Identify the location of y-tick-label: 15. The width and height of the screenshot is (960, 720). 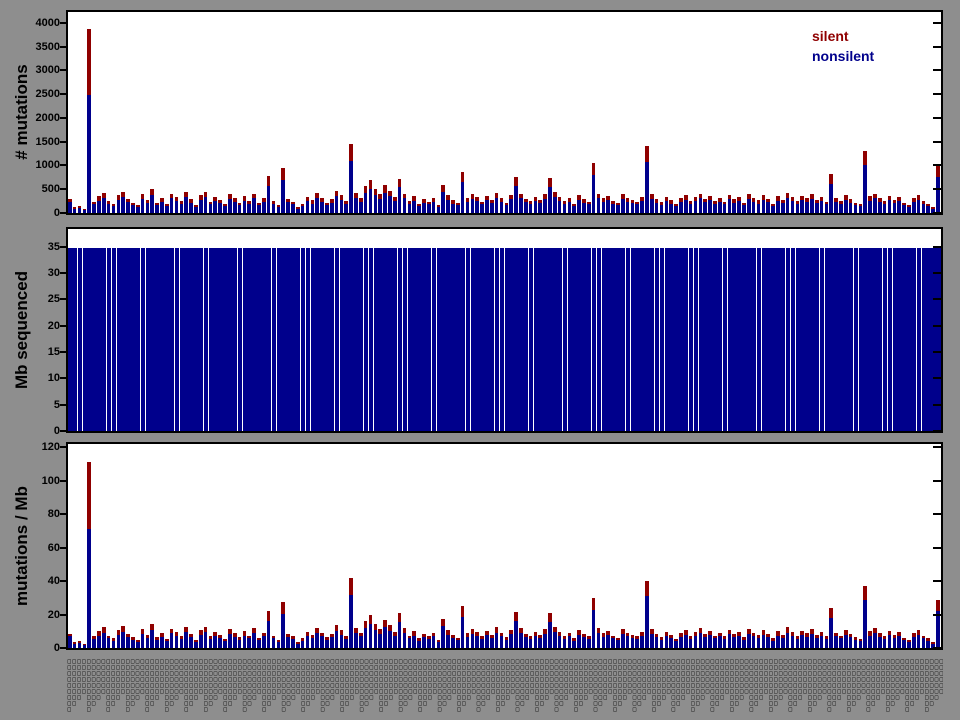
(53, 352).